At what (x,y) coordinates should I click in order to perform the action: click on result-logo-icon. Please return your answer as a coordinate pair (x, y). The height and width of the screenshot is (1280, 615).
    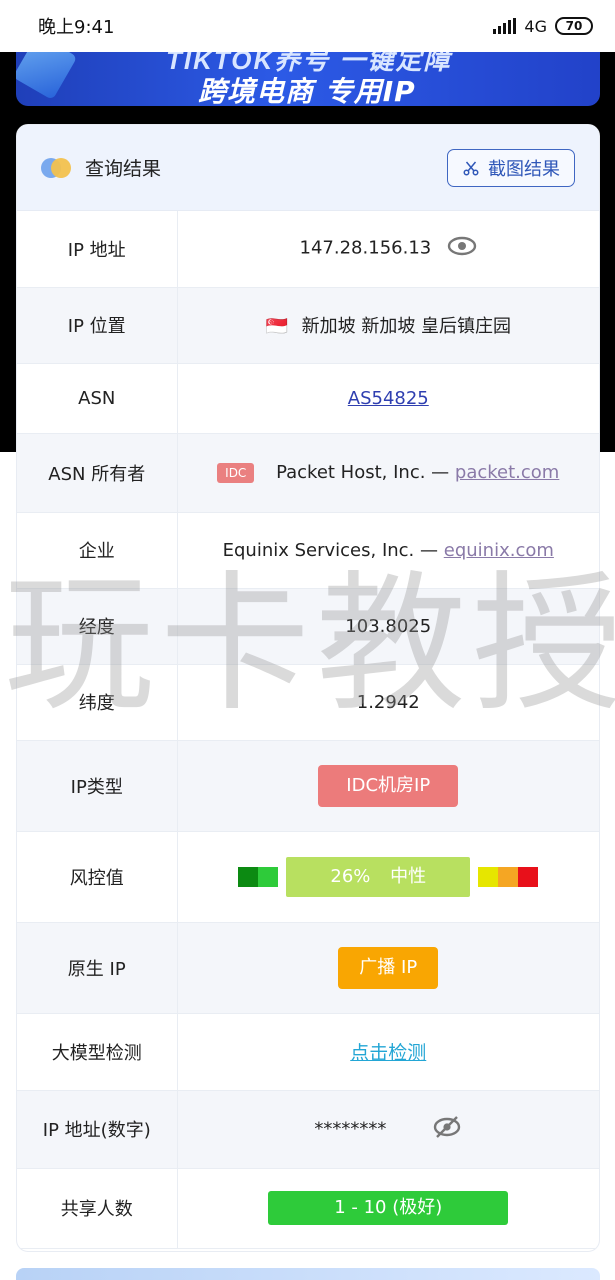
    Looking at the image, I should click on (56, 167).